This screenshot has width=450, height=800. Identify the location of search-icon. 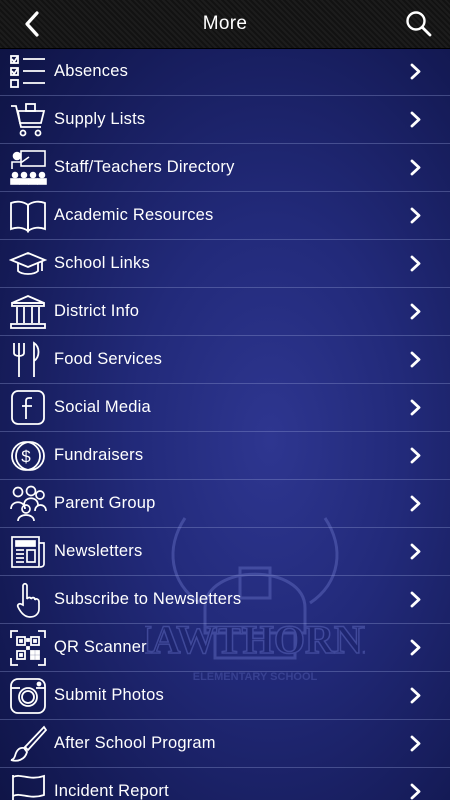
(419, 24).